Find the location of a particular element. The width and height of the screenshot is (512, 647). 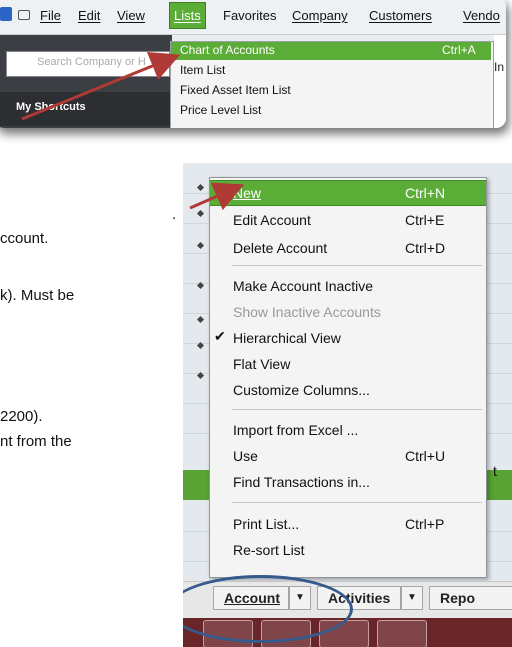

reports-button-label: Repo is located at coordinates (457, 598).